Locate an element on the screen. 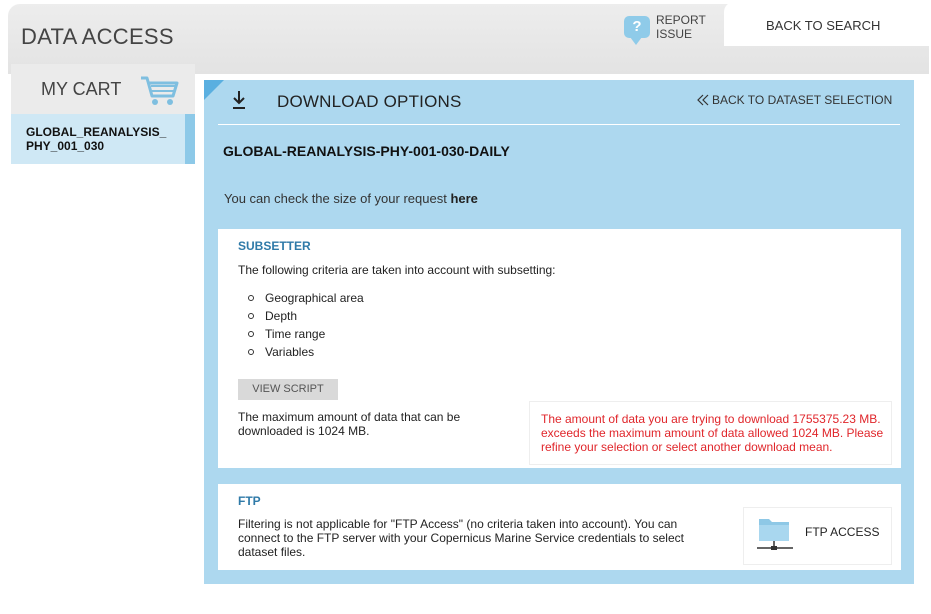 The width and height of the screenshot is (931, 614). back-to-dataset-link: BACK TO DATASET SELECTION is located at coordinates (794, 100).